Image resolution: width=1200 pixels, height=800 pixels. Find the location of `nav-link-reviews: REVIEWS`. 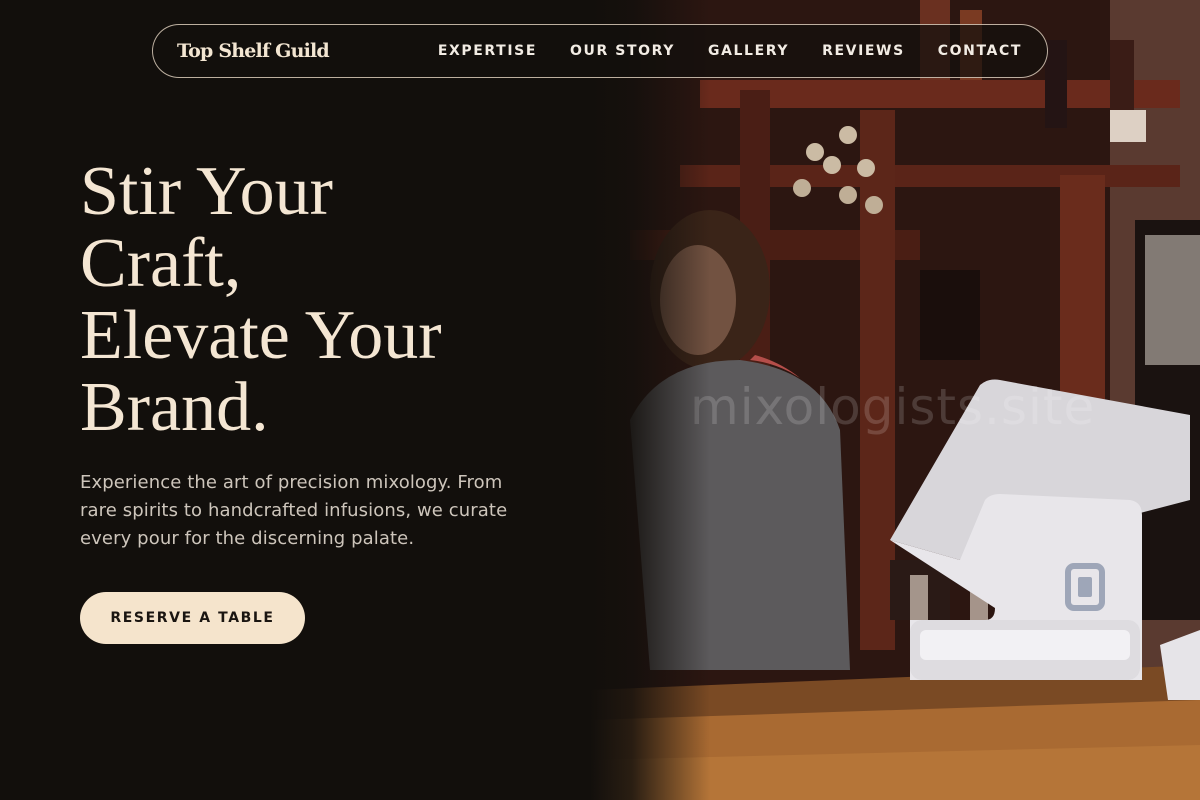

nav-link-reviews: REVIEWS is located at coordinates (863, 51).